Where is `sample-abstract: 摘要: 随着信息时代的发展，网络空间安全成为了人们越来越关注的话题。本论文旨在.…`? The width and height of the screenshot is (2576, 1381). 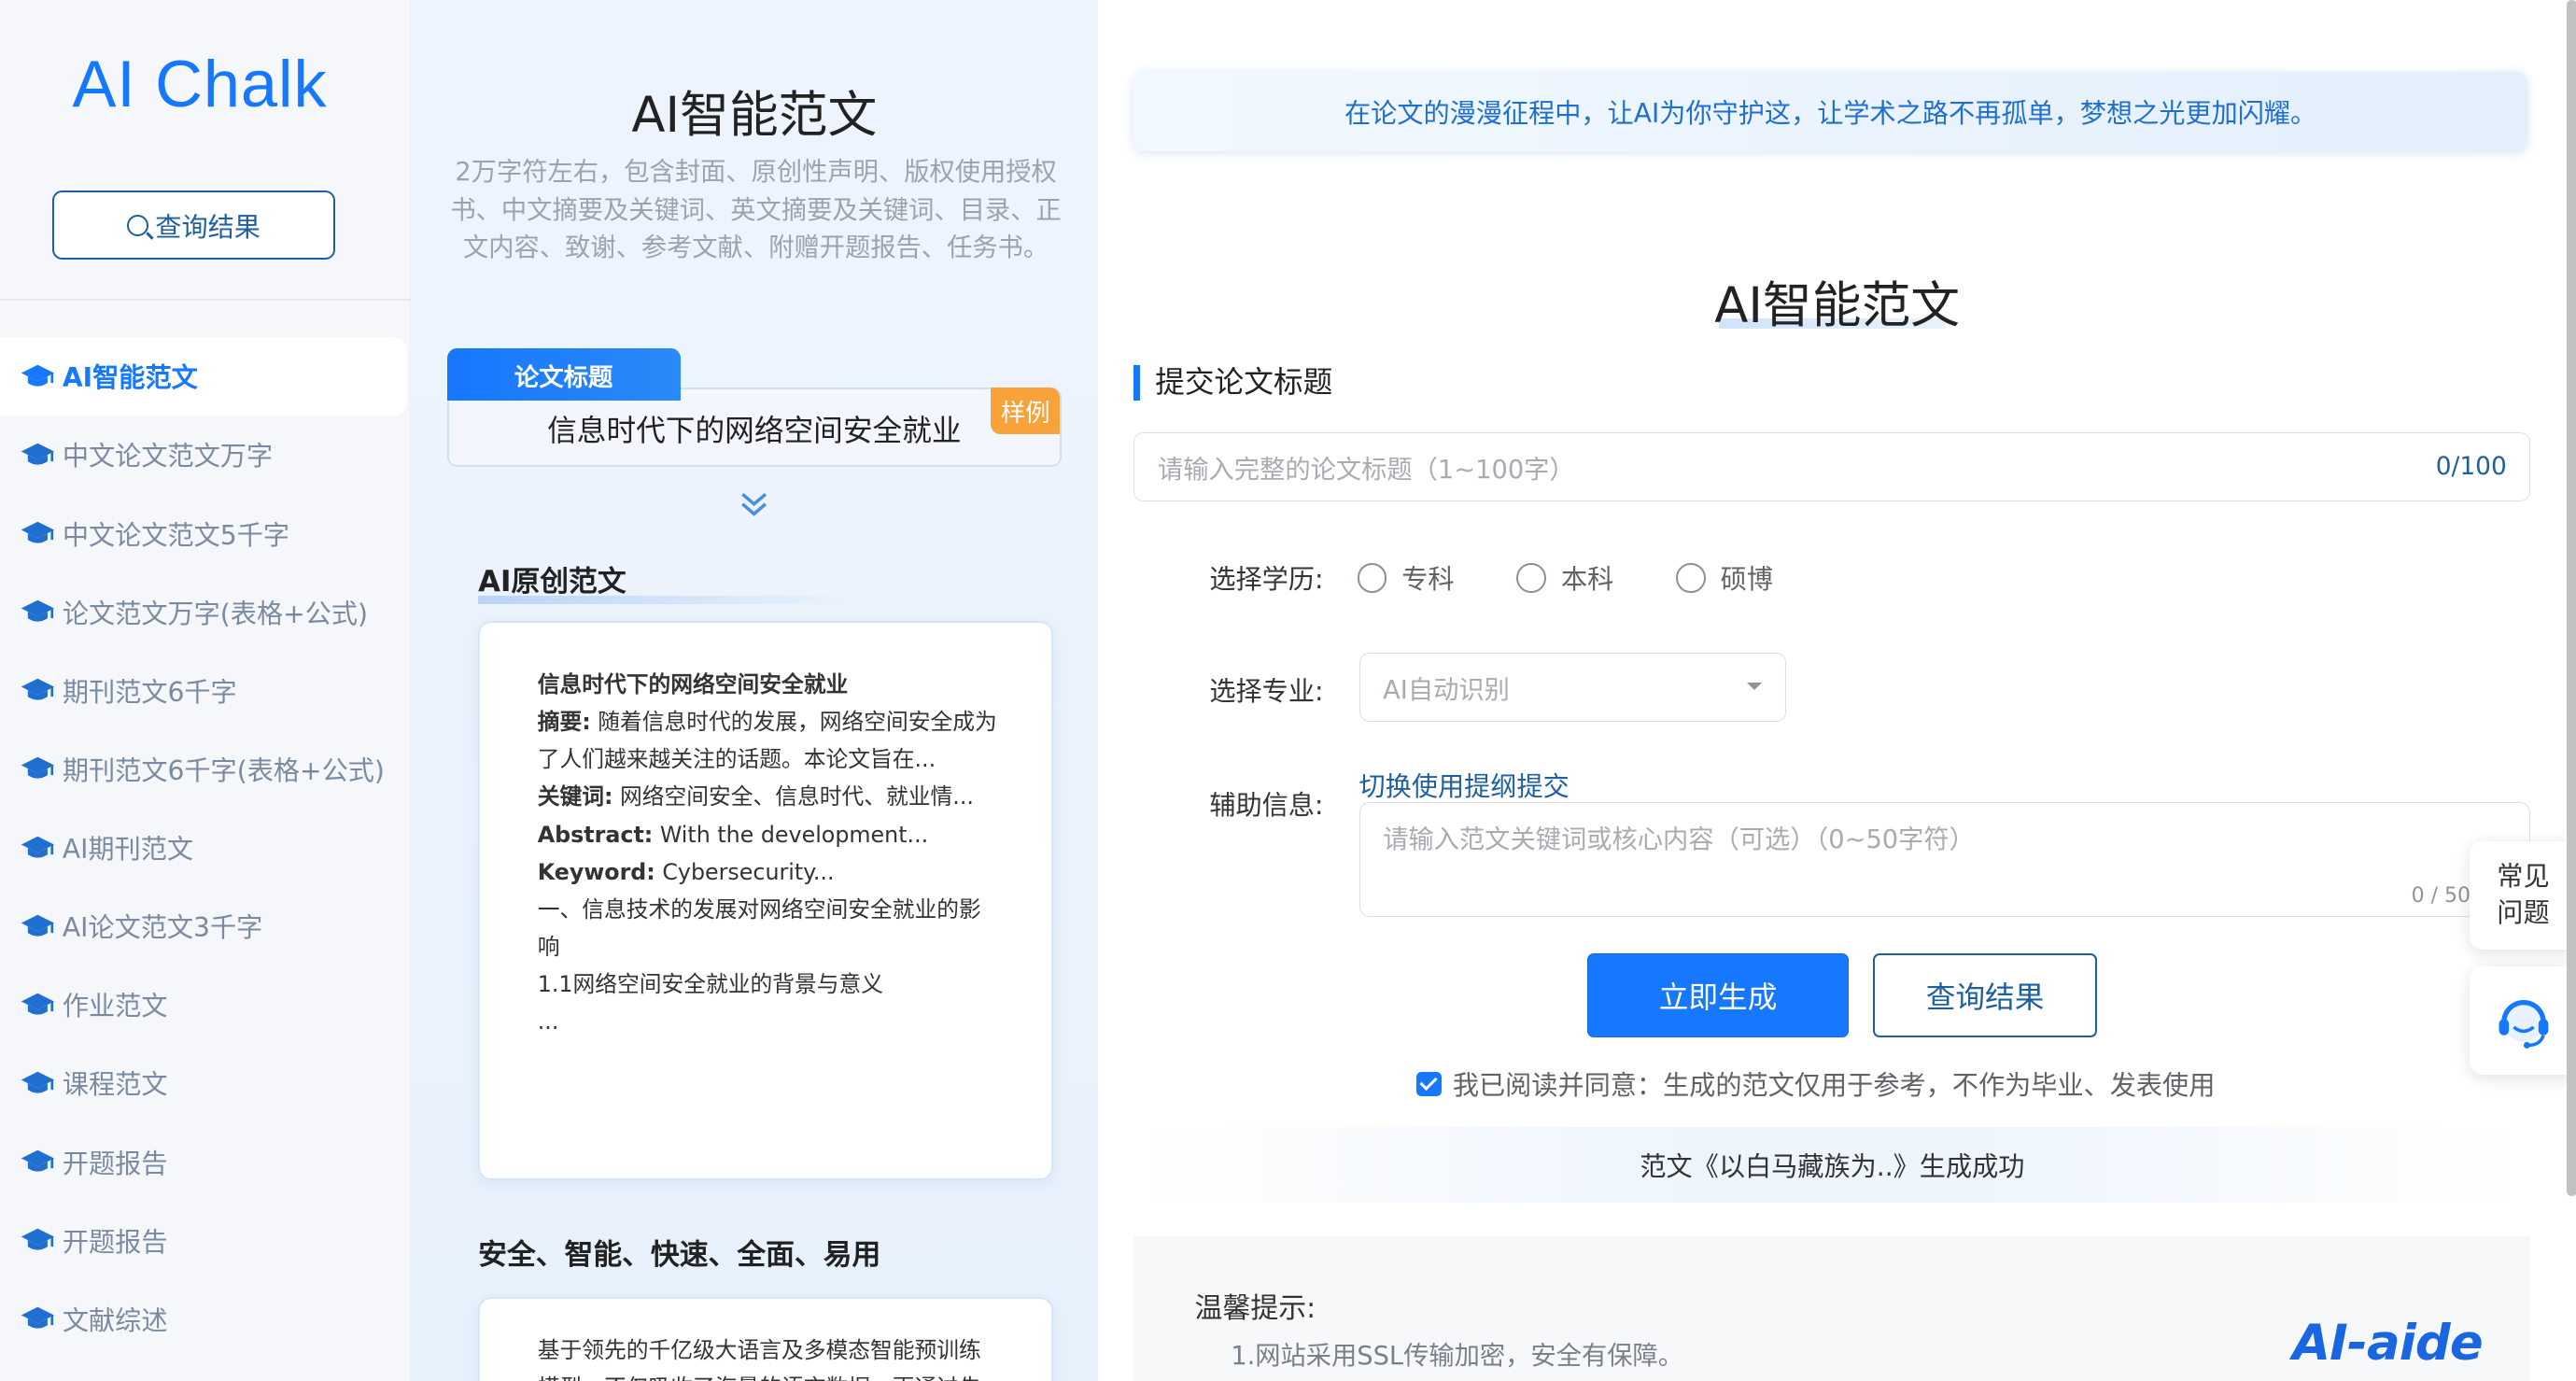
sample-abstract: 摘要: 随着信息时代的发展，网络空间安全成为了人们越来越关注的话题。本论文旨在.… is located at coordinates (767, 741).